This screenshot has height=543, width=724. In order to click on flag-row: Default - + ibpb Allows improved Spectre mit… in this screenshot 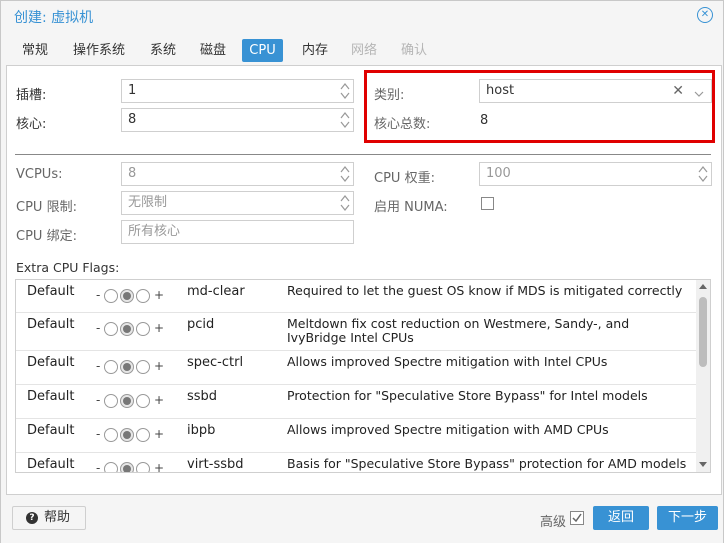, I will do `click(356, 436)`.